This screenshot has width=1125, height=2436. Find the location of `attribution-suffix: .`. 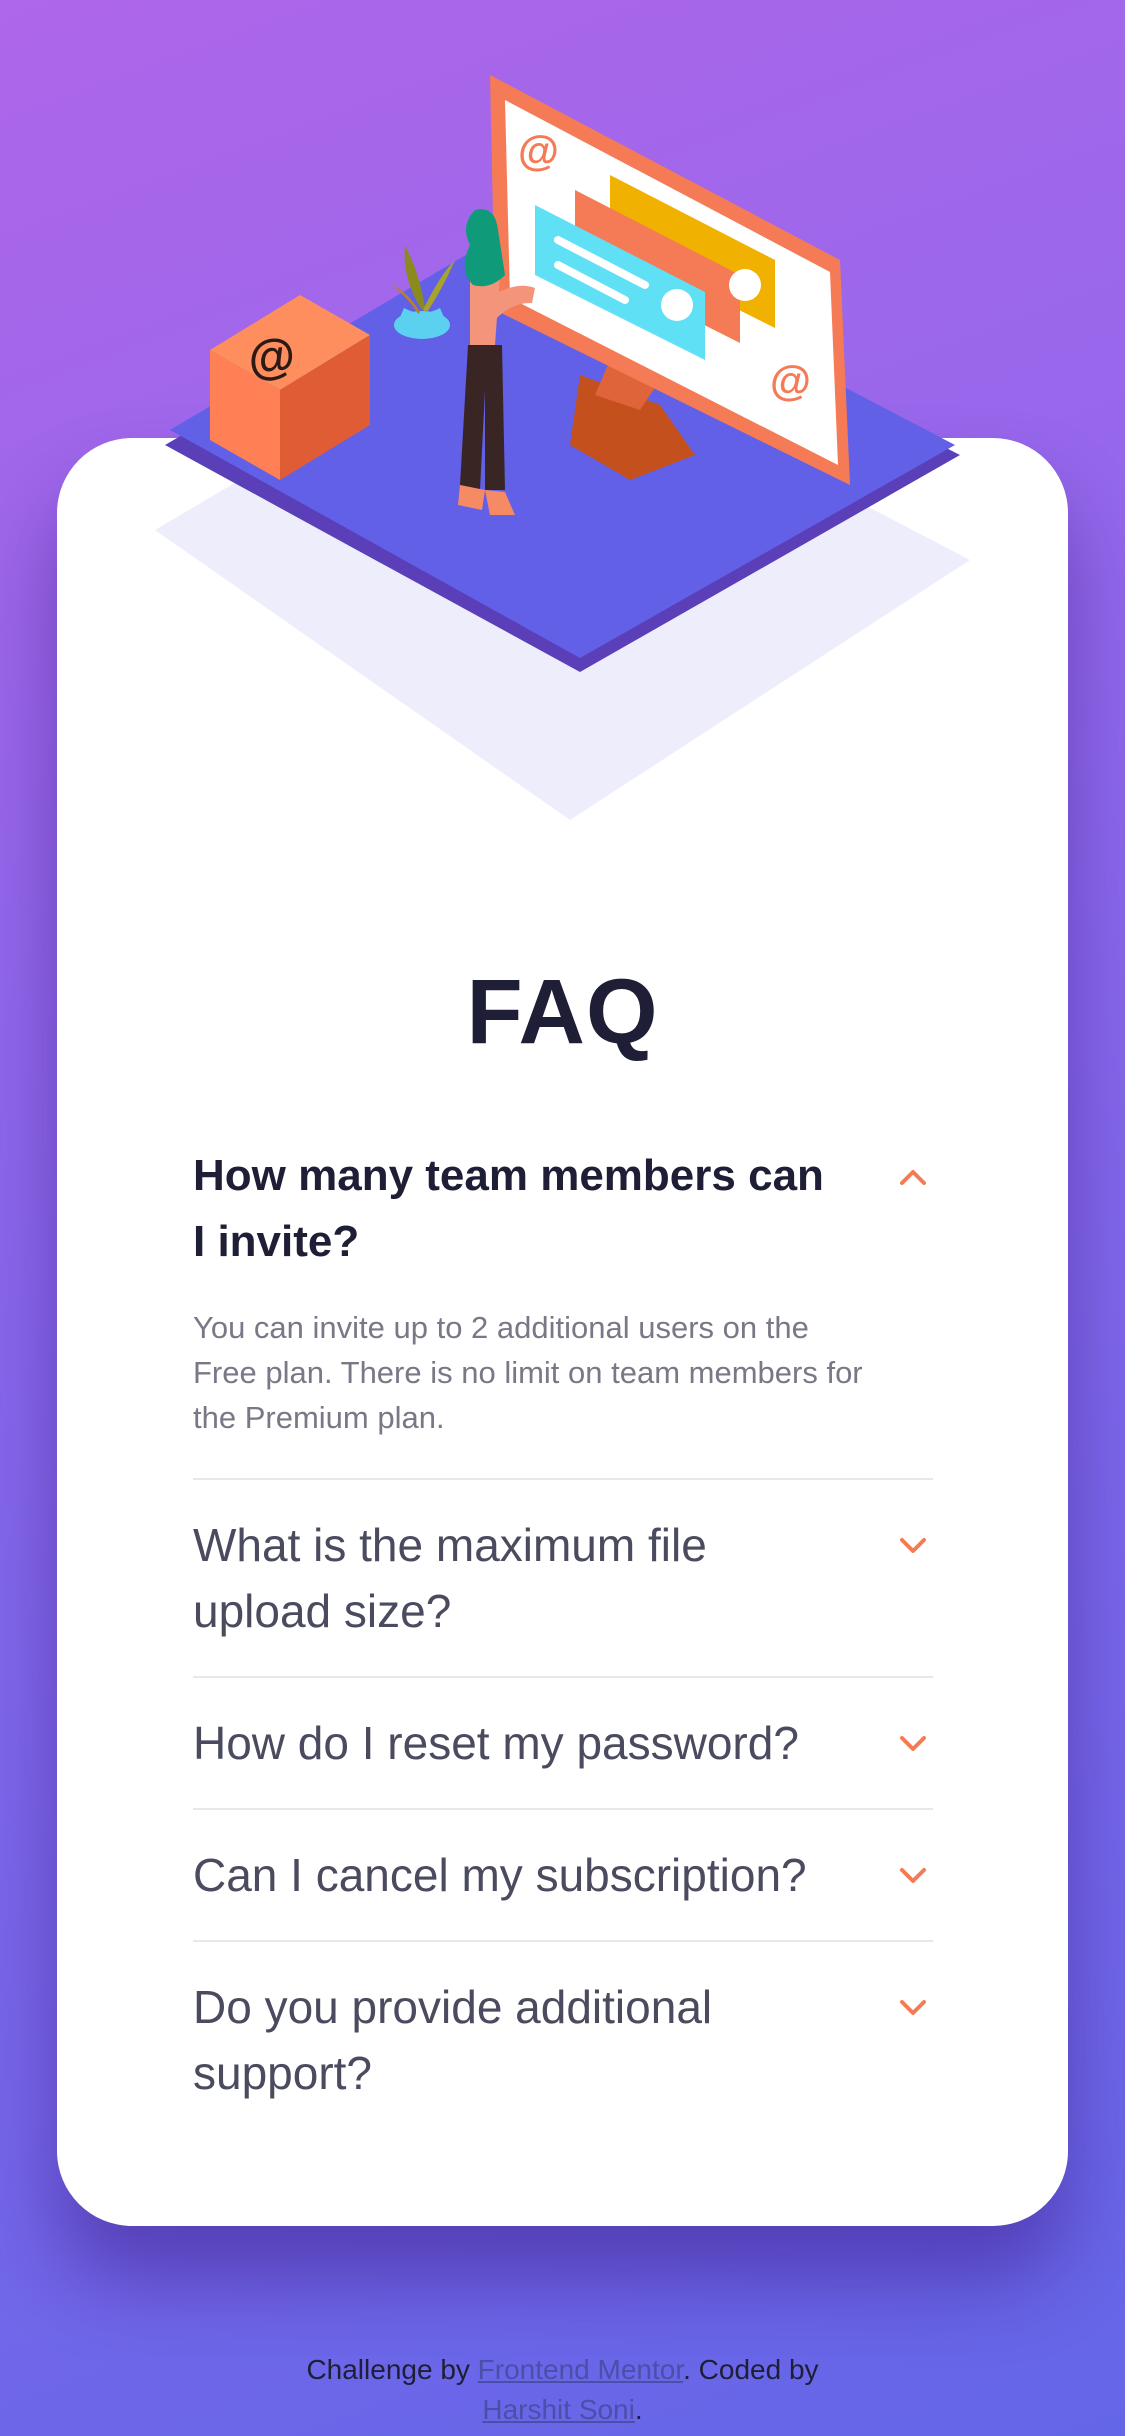

attribution-suffix: . is located at coordinates (638, 2409).